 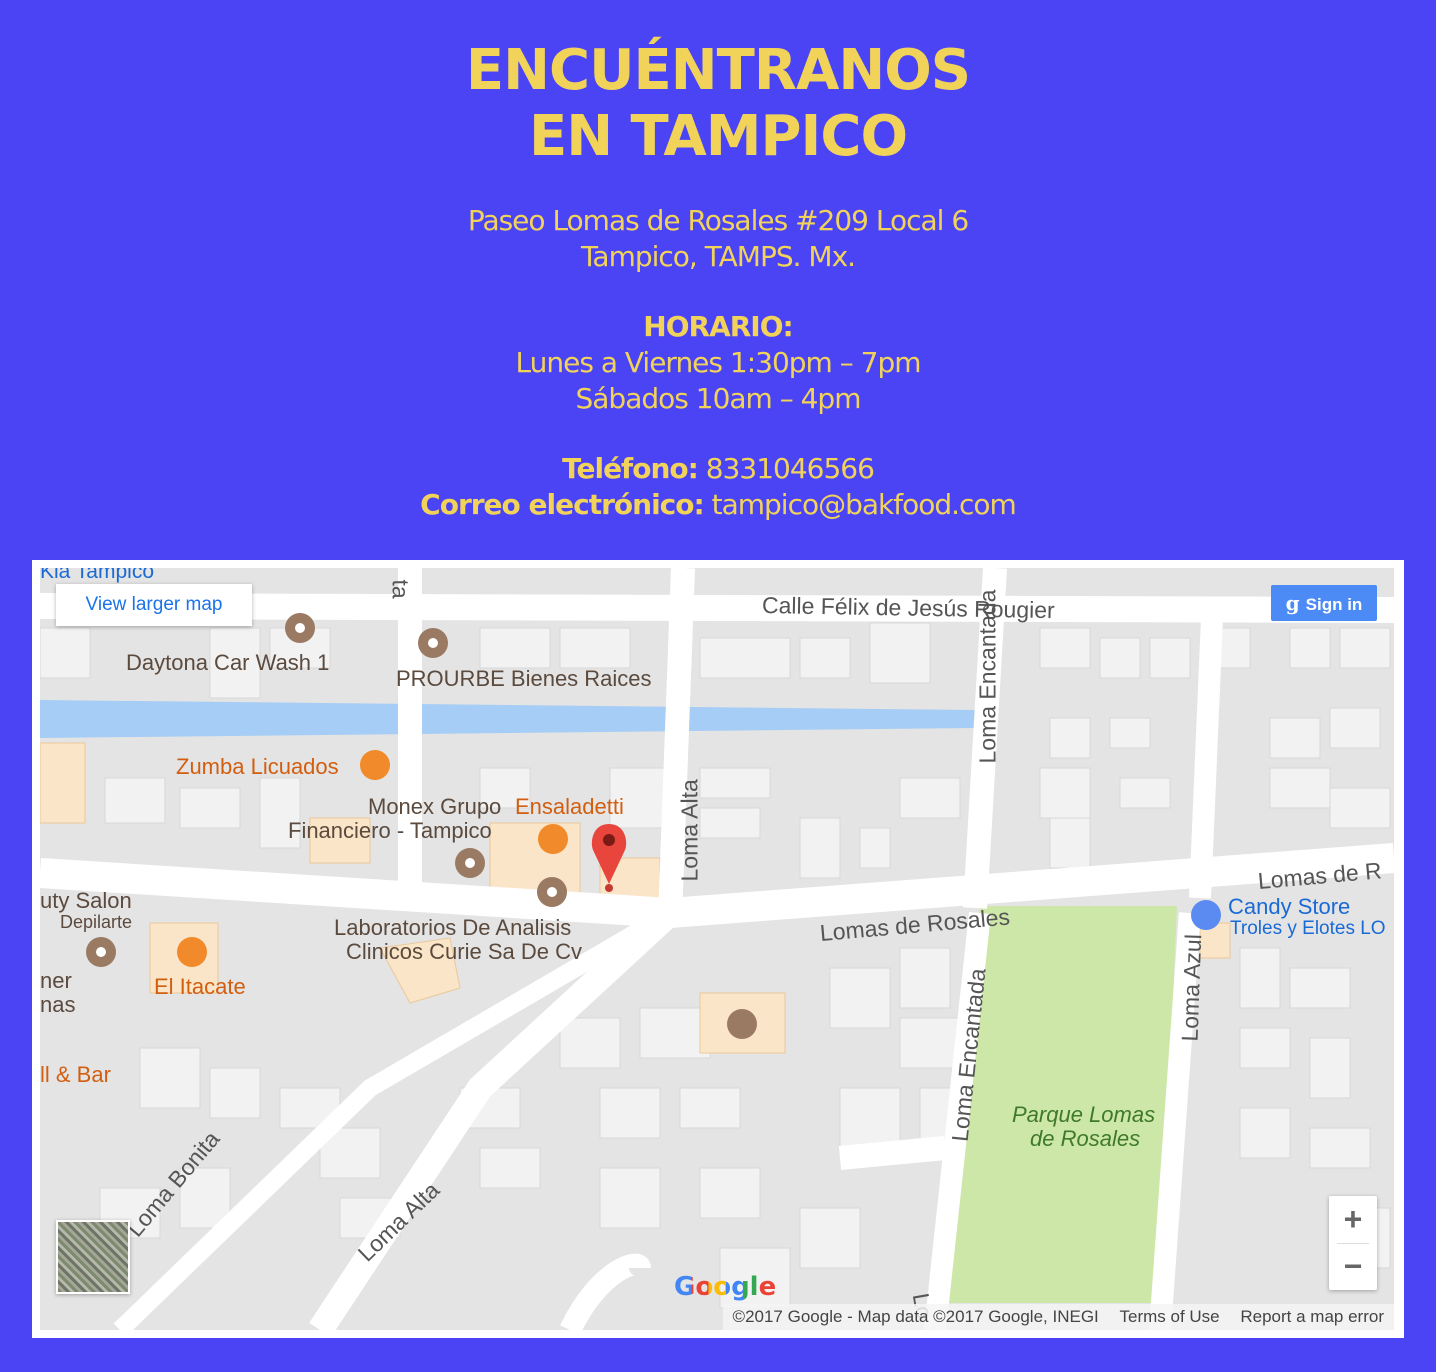 I want to click on zoom-out-button: −, so click(x=1353, y=1266).